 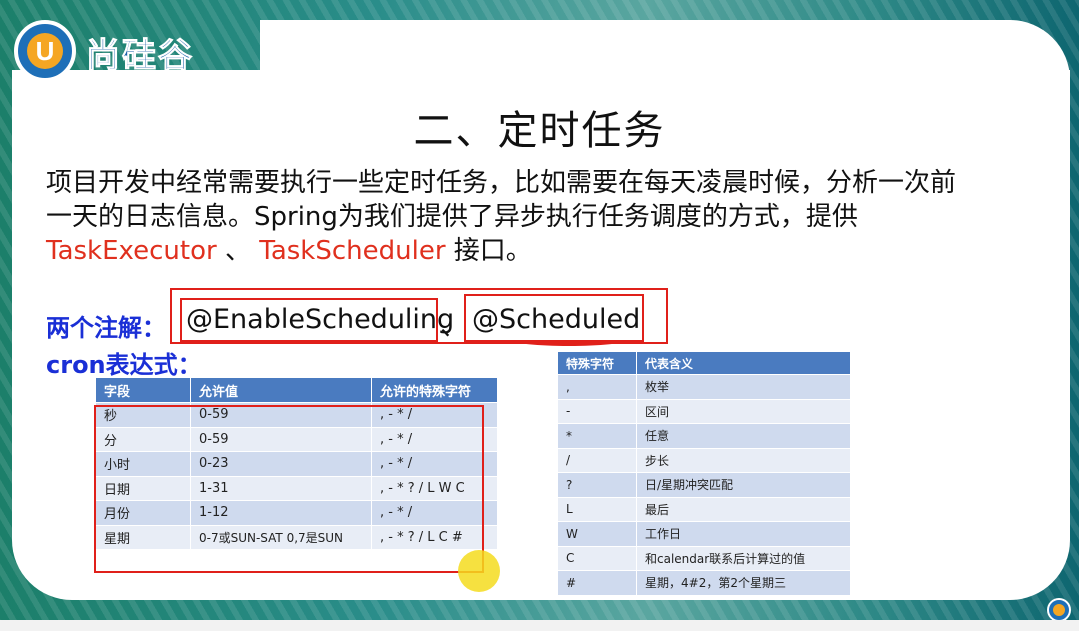 What do you see at coordinates (320, 319) in the screenshot?
I see `annotation-enable-scheduling: @EnableScheduling` at bounding box center [320, 319].